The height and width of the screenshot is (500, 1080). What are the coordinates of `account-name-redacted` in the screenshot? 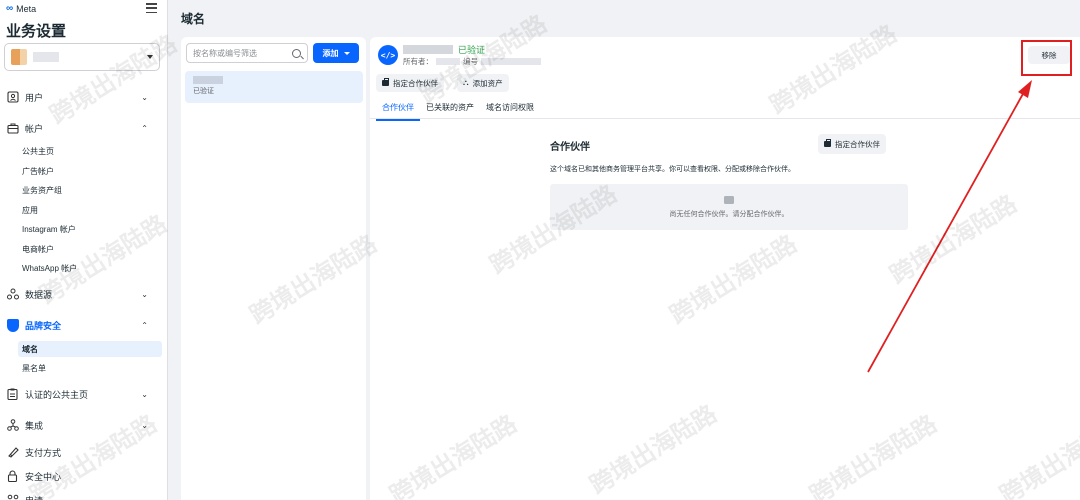 It's located at (46, 57).